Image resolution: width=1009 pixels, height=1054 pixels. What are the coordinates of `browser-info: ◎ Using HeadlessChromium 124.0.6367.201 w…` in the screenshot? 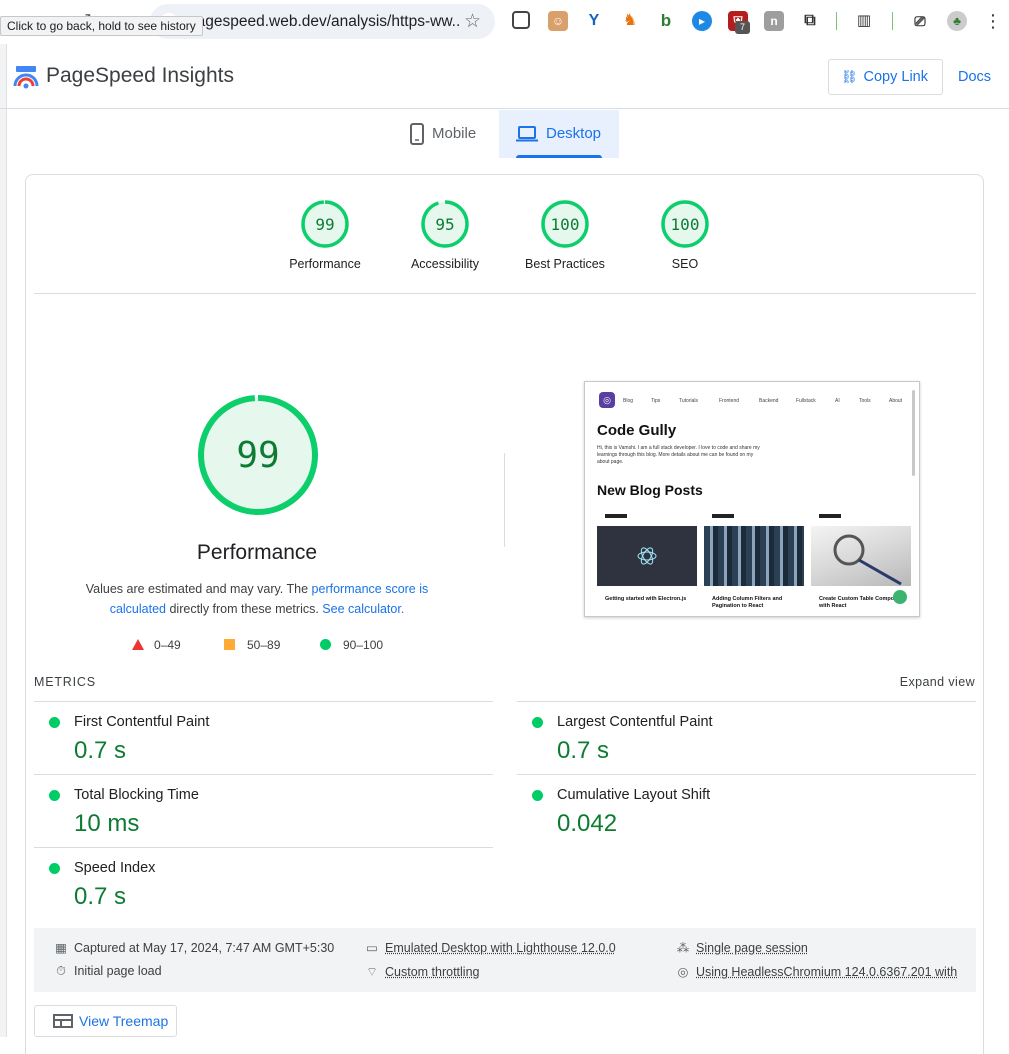 It's located at (817, 971).